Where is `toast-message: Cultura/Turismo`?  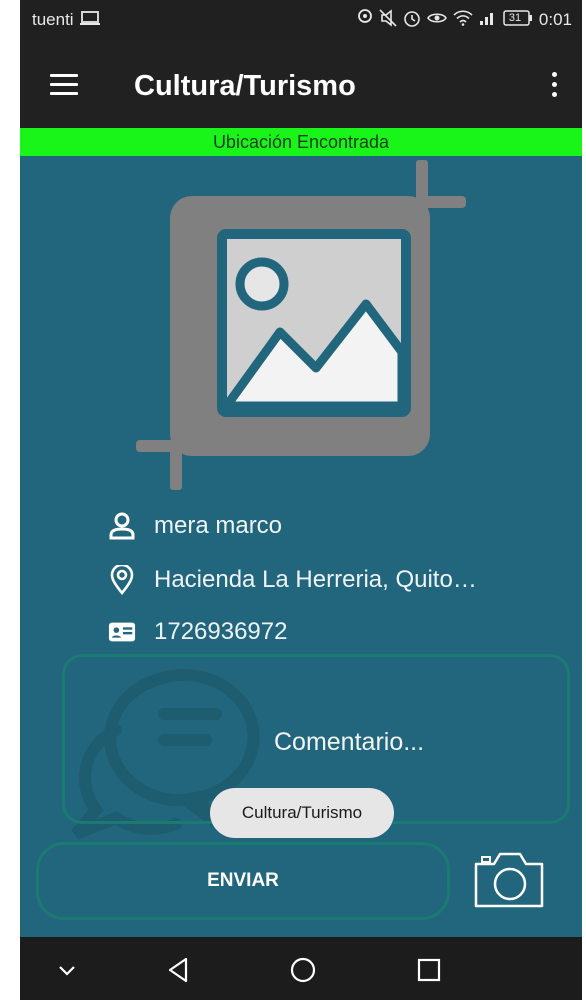 toast-message: Cultura/Turismo is located at coordinates (302, 813).